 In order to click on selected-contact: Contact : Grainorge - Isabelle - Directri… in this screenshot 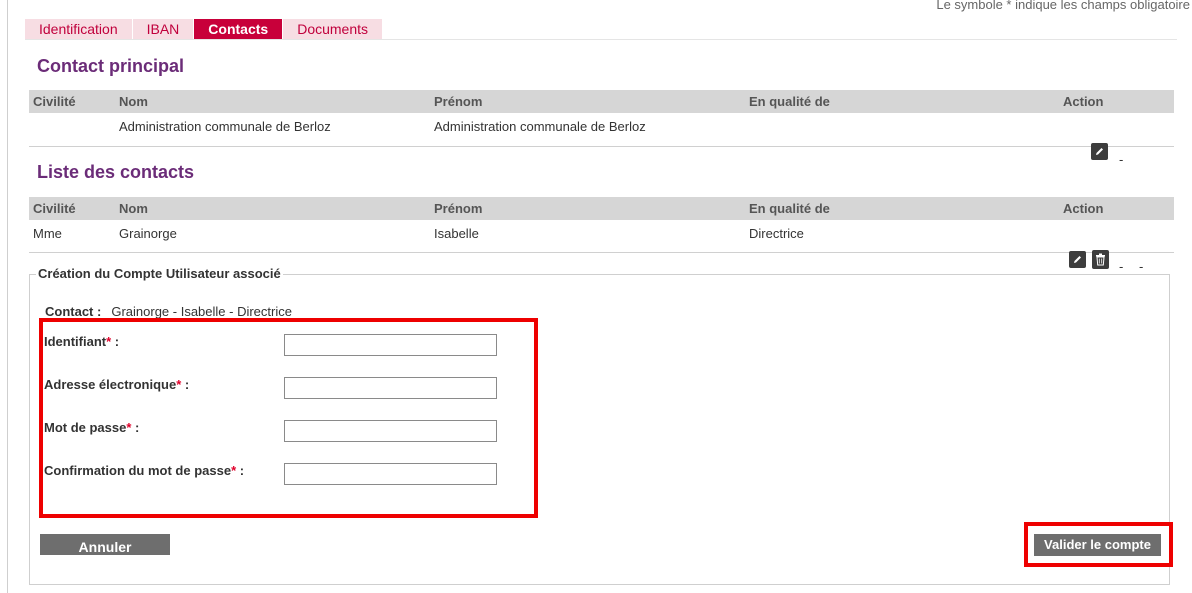, I will do `click(168, 311)`.